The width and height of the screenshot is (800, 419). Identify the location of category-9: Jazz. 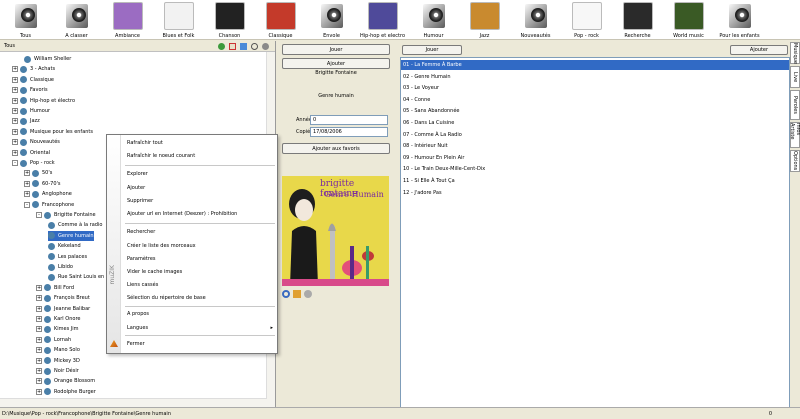
(484, 20).